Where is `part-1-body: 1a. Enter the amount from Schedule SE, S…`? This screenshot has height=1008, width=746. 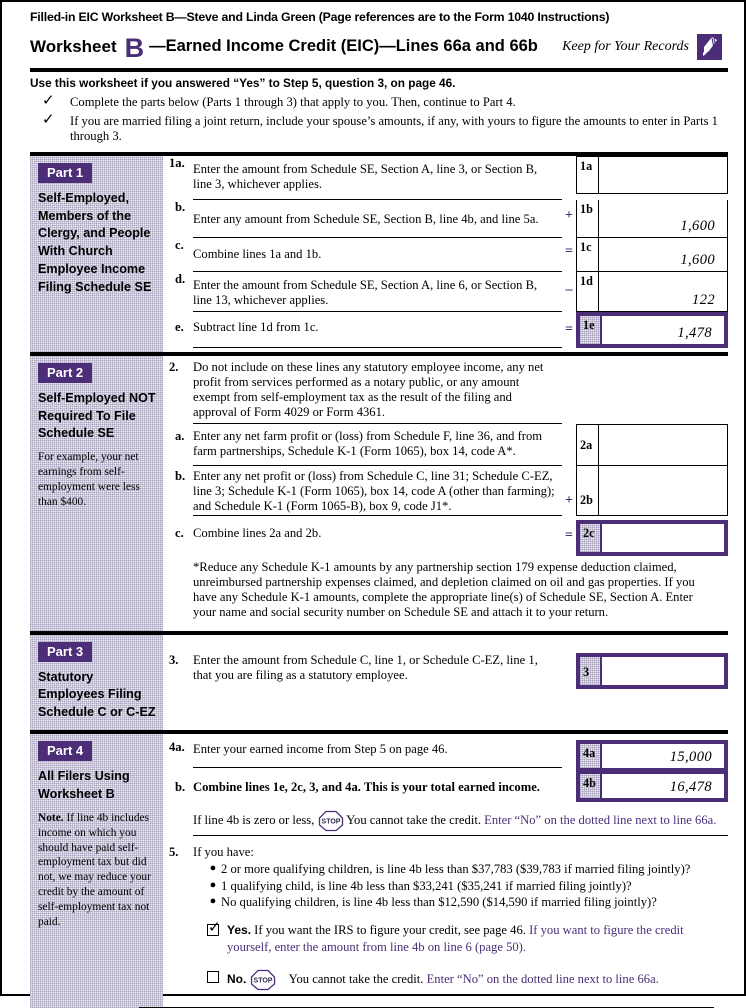 part-1-body: 1a. Enter the amount from Schedule SE, S… is located at coordinates (445, 253).